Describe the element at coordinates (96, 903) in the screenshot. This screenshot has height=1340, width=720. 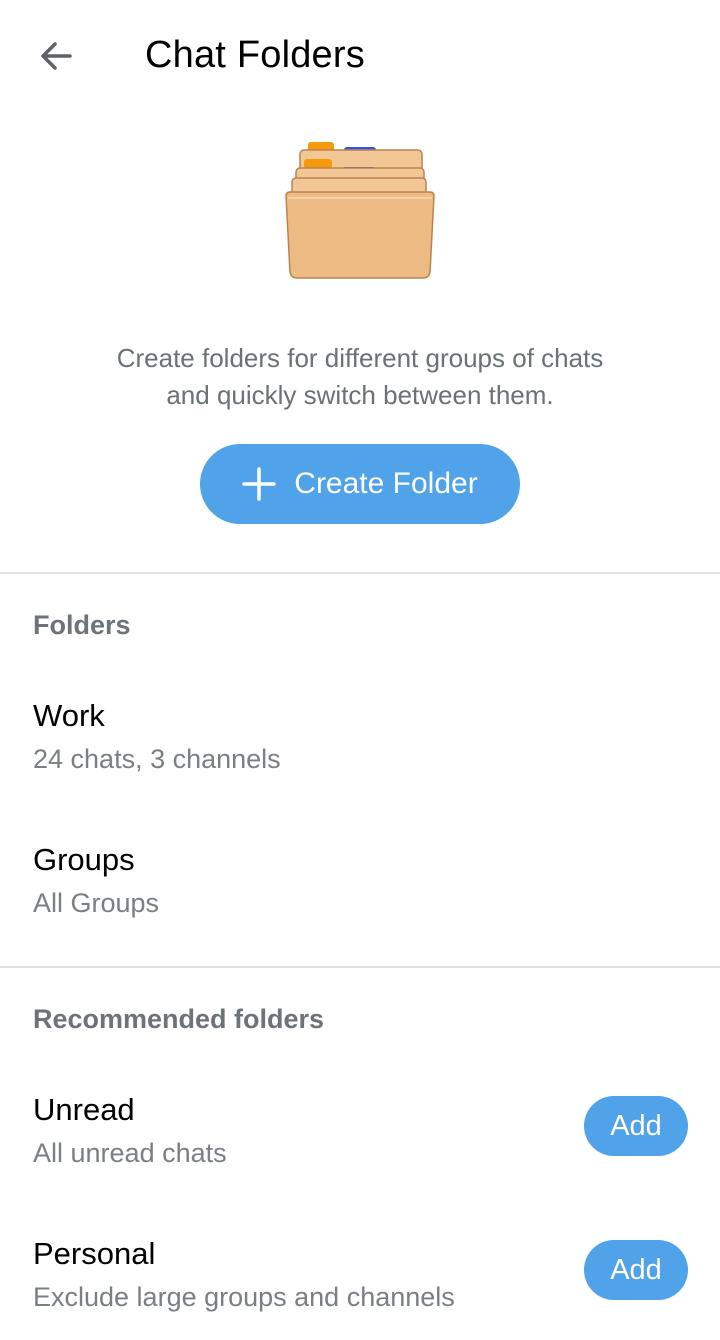
I see `folder-subtitle: All Groups` at that location.